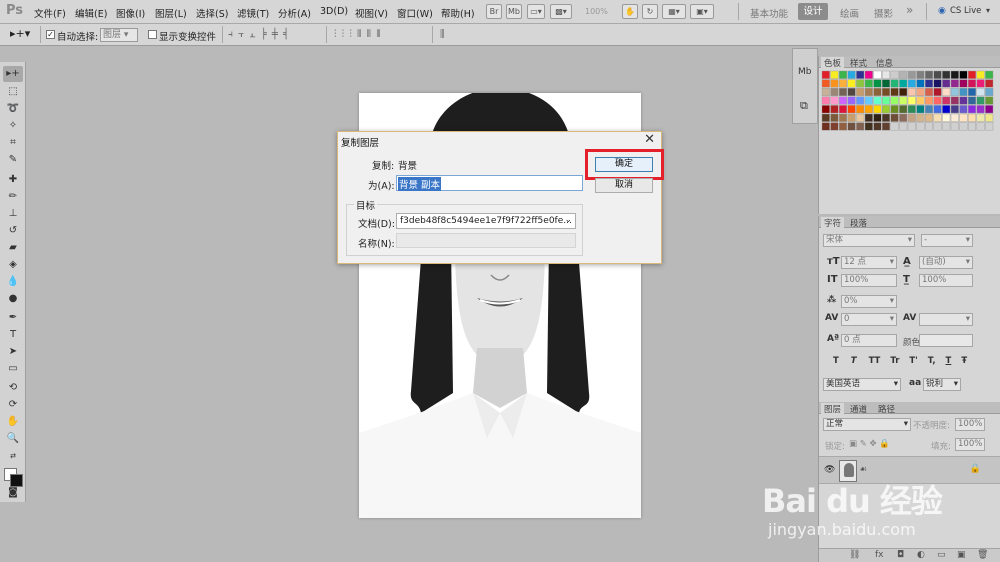 Image resolution: width=1000 pixels, height=562 pixels. I want to click on anti-alias-select: 锐利 ▾, so click(942, 384).